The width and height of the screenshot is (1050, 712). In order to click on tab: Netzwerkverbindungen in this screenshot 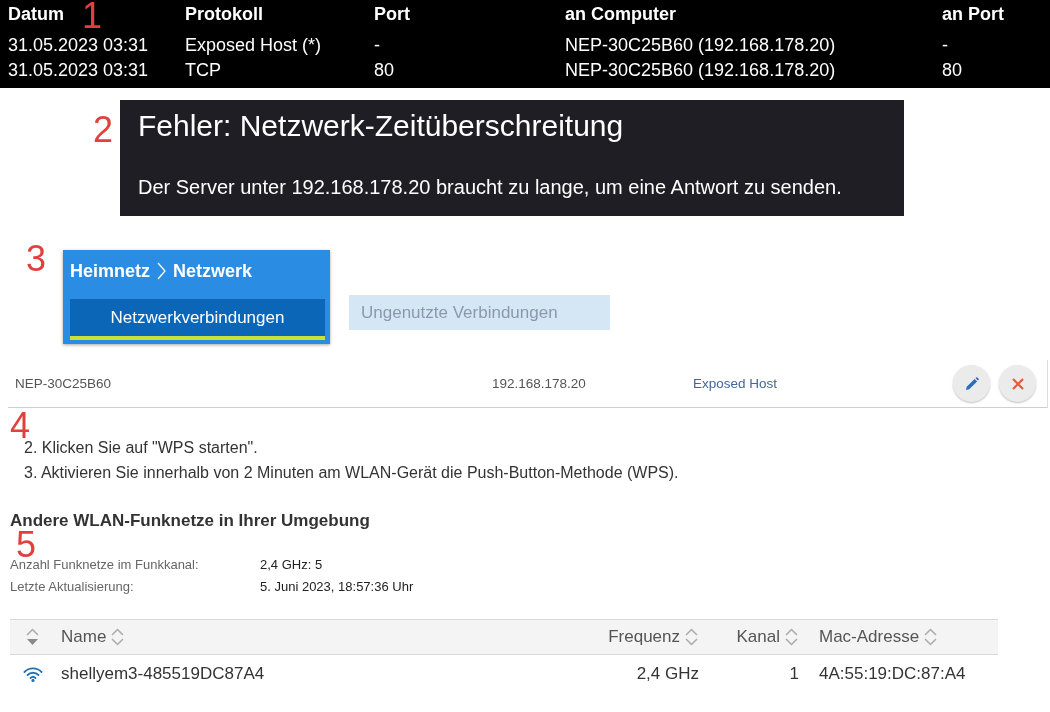, I will do `click(197, 319)`.